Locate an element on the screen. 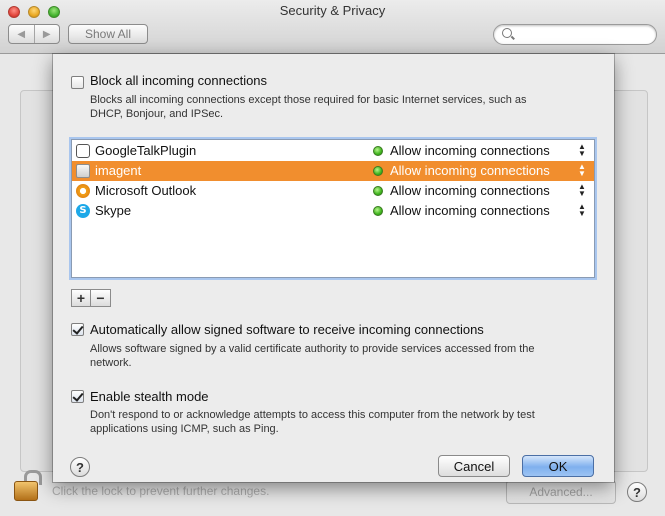  block-all-checkbox is located at coordinates (77, 82).